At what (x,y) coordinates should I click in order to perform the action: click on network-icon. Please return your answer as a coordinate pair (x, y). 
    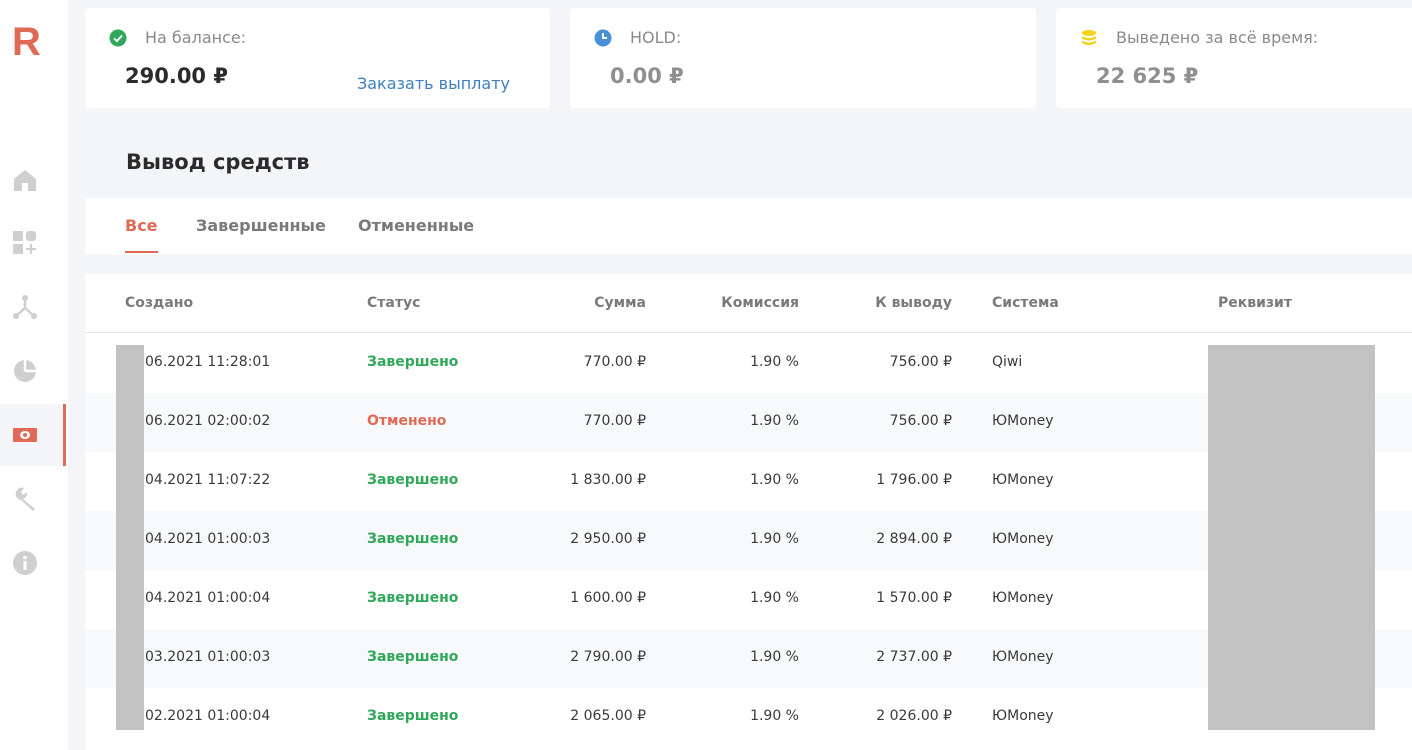
    Looking at the image, I should click on (25, 307).